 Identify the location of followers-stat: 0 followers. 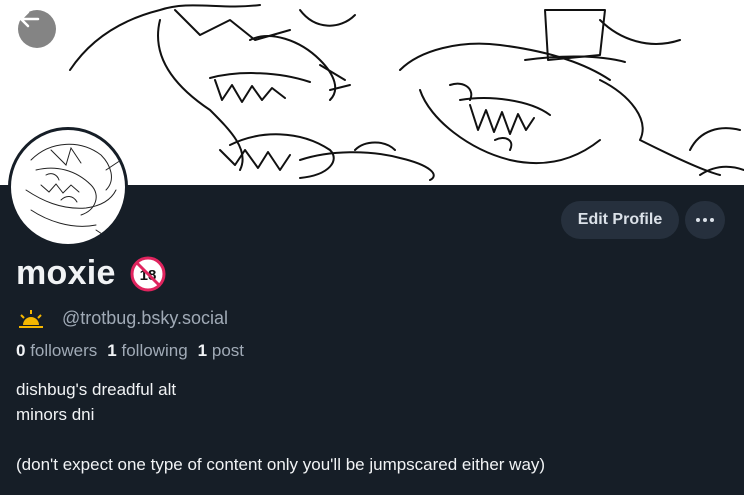
(56, 351).